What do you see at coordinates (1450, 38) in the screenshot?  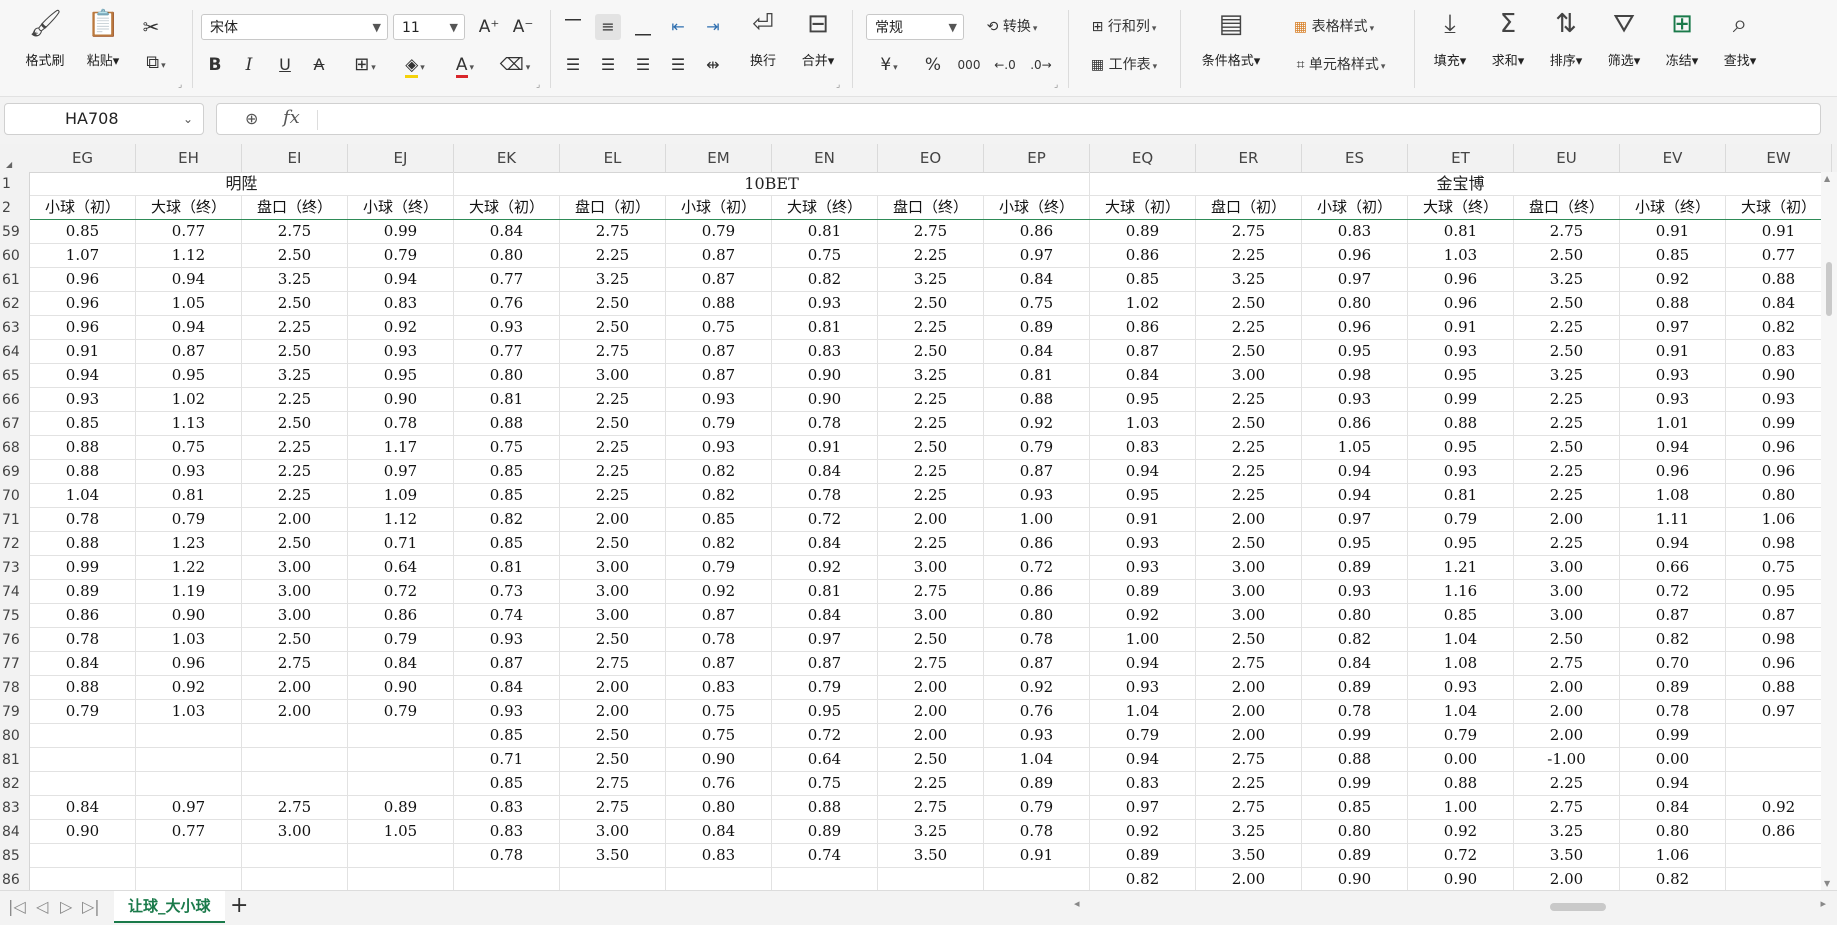 I see `fill-button: ⤓ 填充▾` at bounding box center [1450, 38].